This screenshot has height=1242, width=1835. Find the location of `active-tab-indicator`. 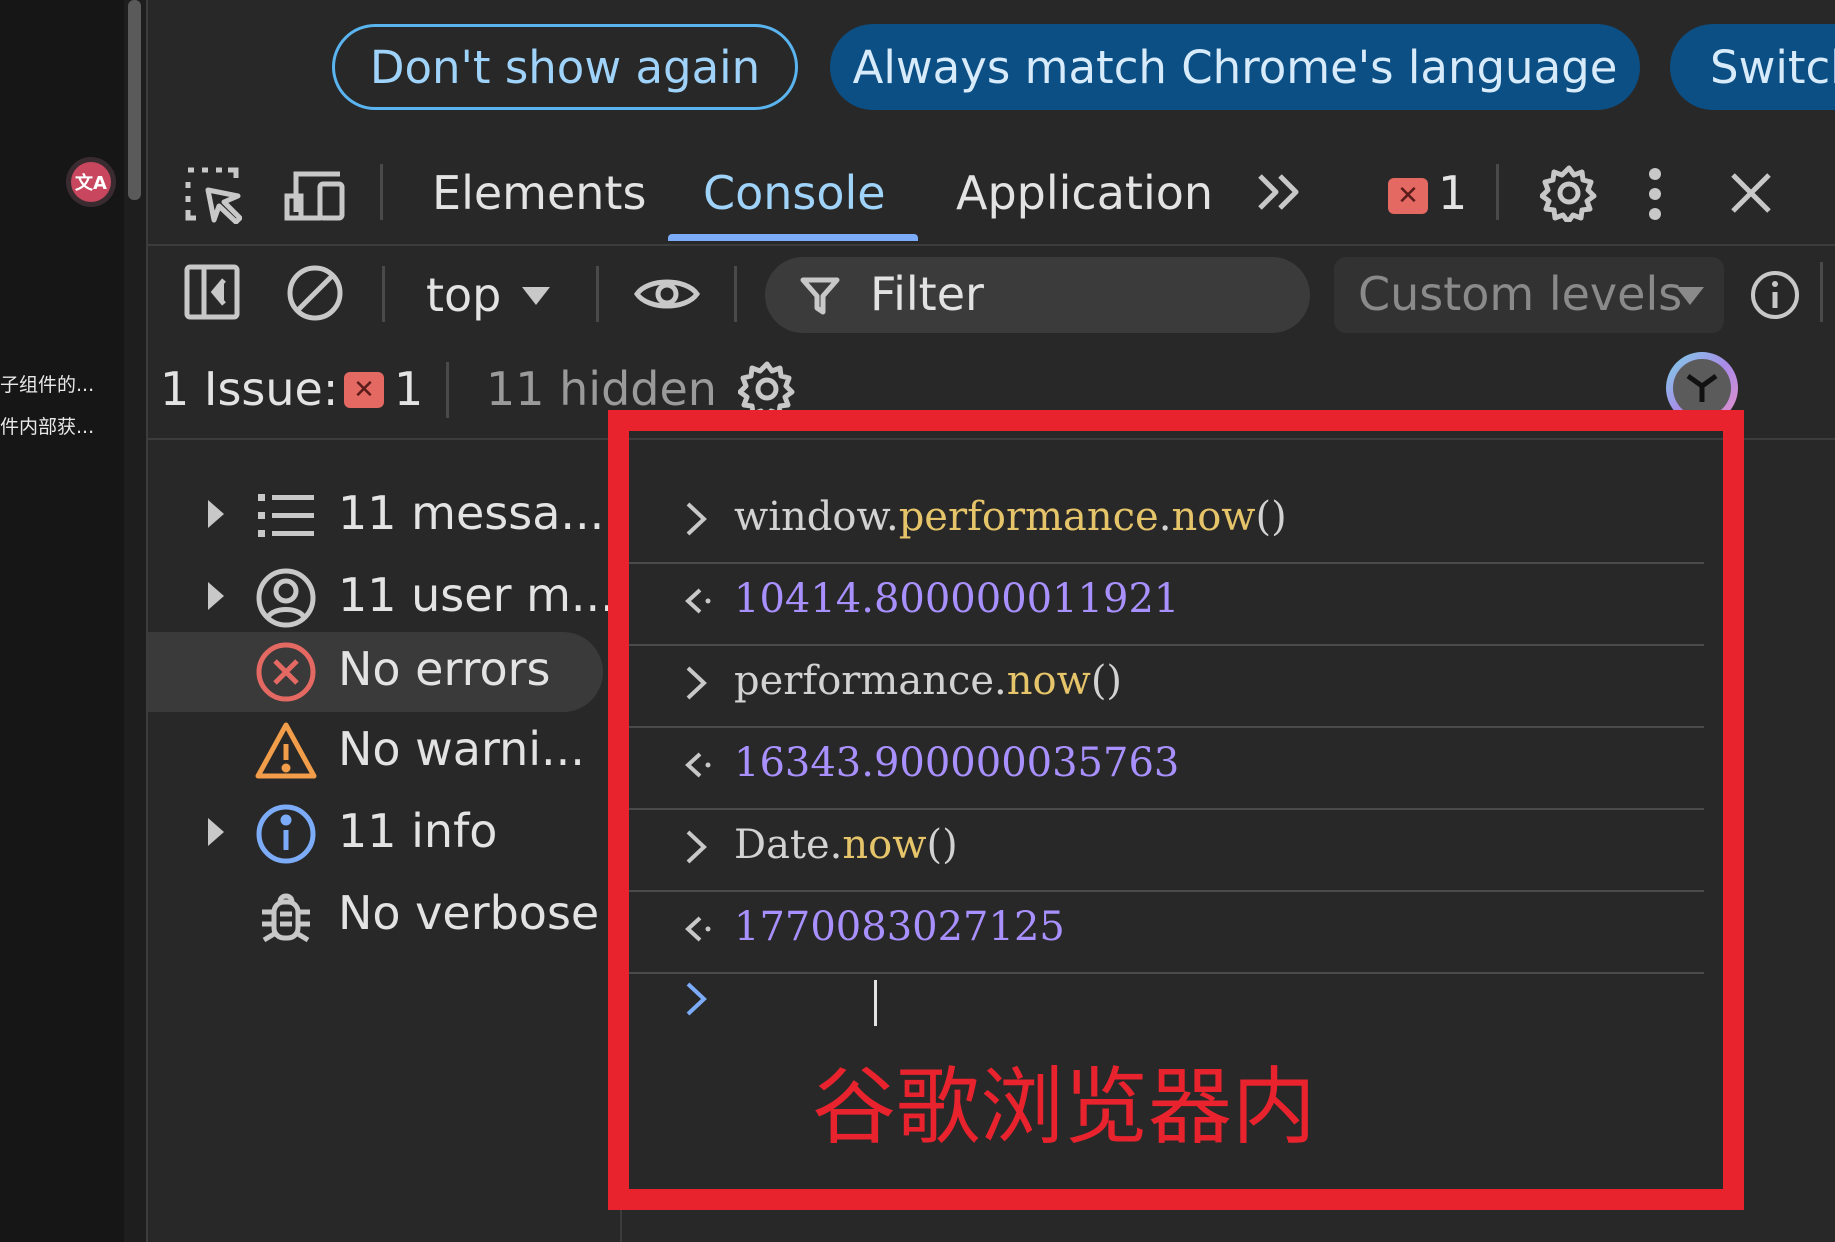

active-tab-indicator is located at coordinates (793, 237).